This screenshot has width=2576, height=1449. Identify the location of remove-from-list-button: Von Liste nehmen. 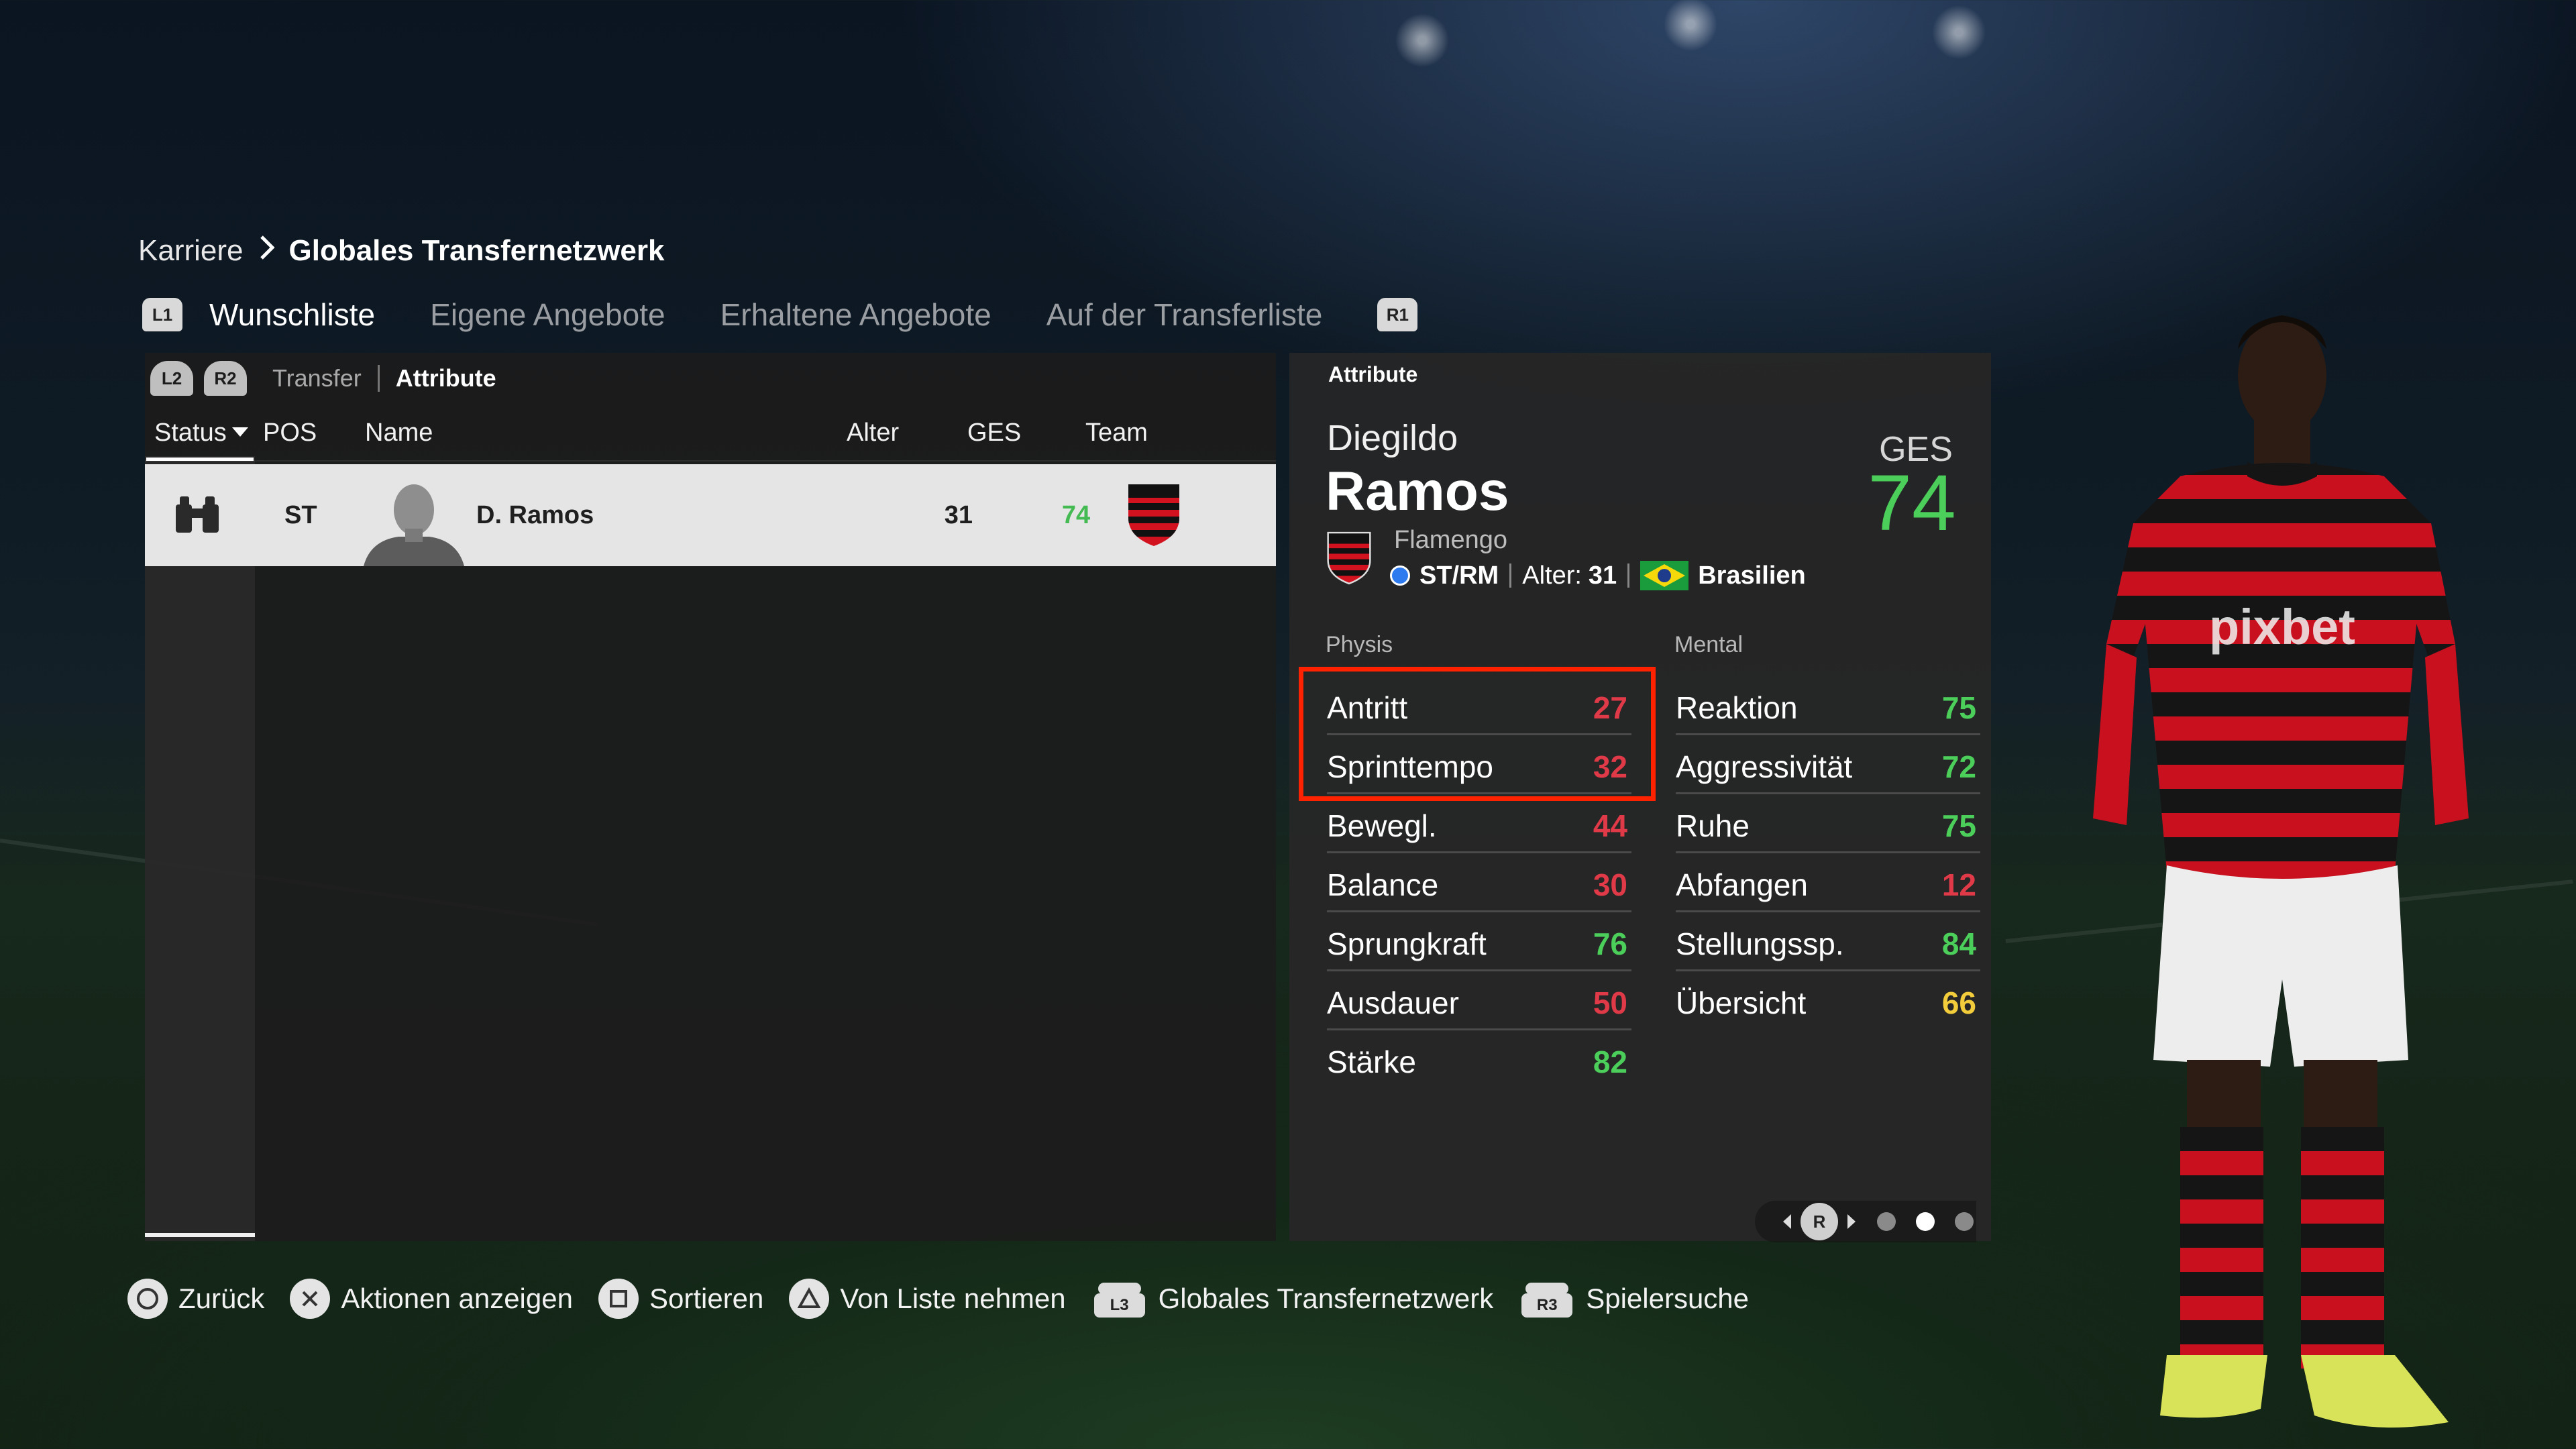
(927, 1299).